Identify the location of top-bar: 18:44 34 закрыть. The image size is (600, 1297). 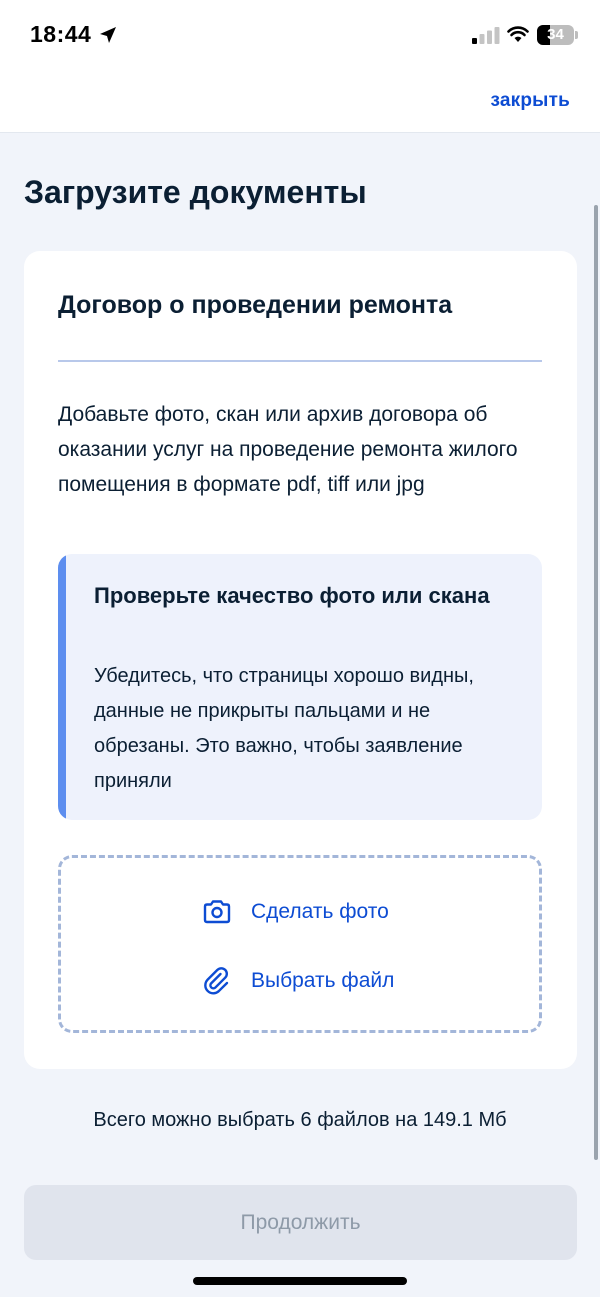
(300, 66).